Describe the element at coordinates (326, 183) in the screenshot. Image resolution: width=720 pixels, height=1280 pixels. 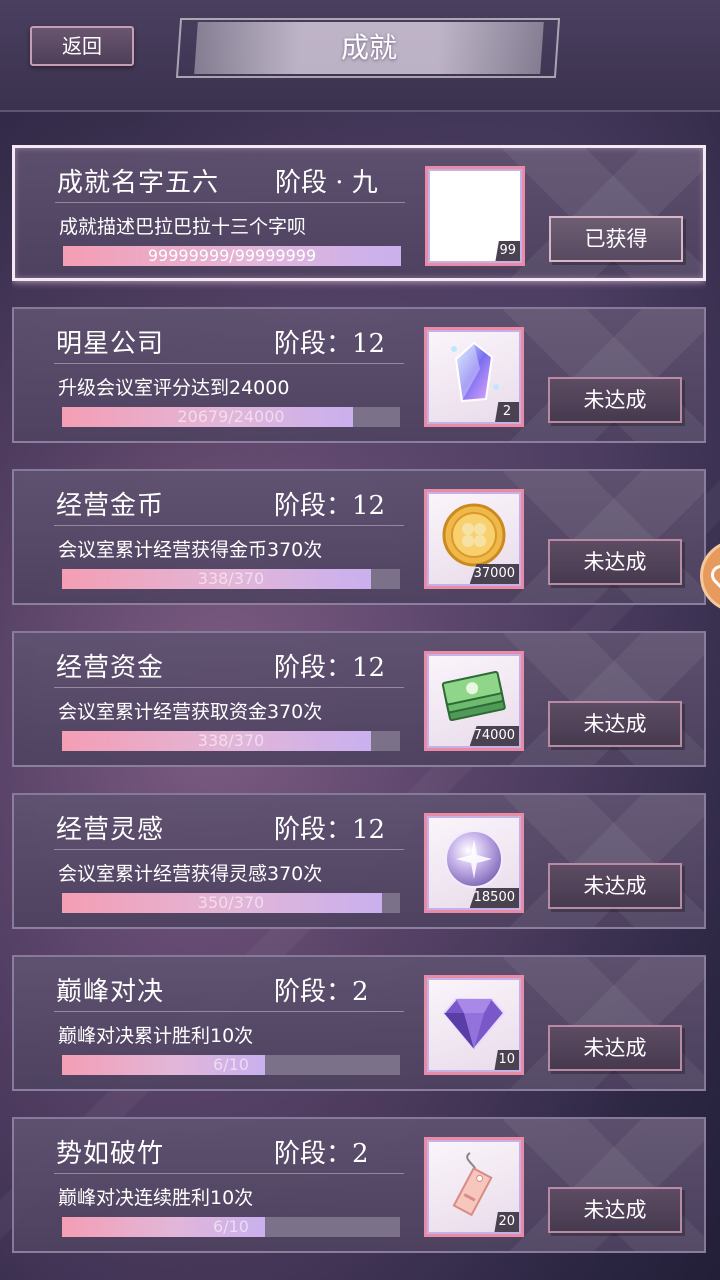
I see `achievement-stage: 阶段 · 九` at that location.